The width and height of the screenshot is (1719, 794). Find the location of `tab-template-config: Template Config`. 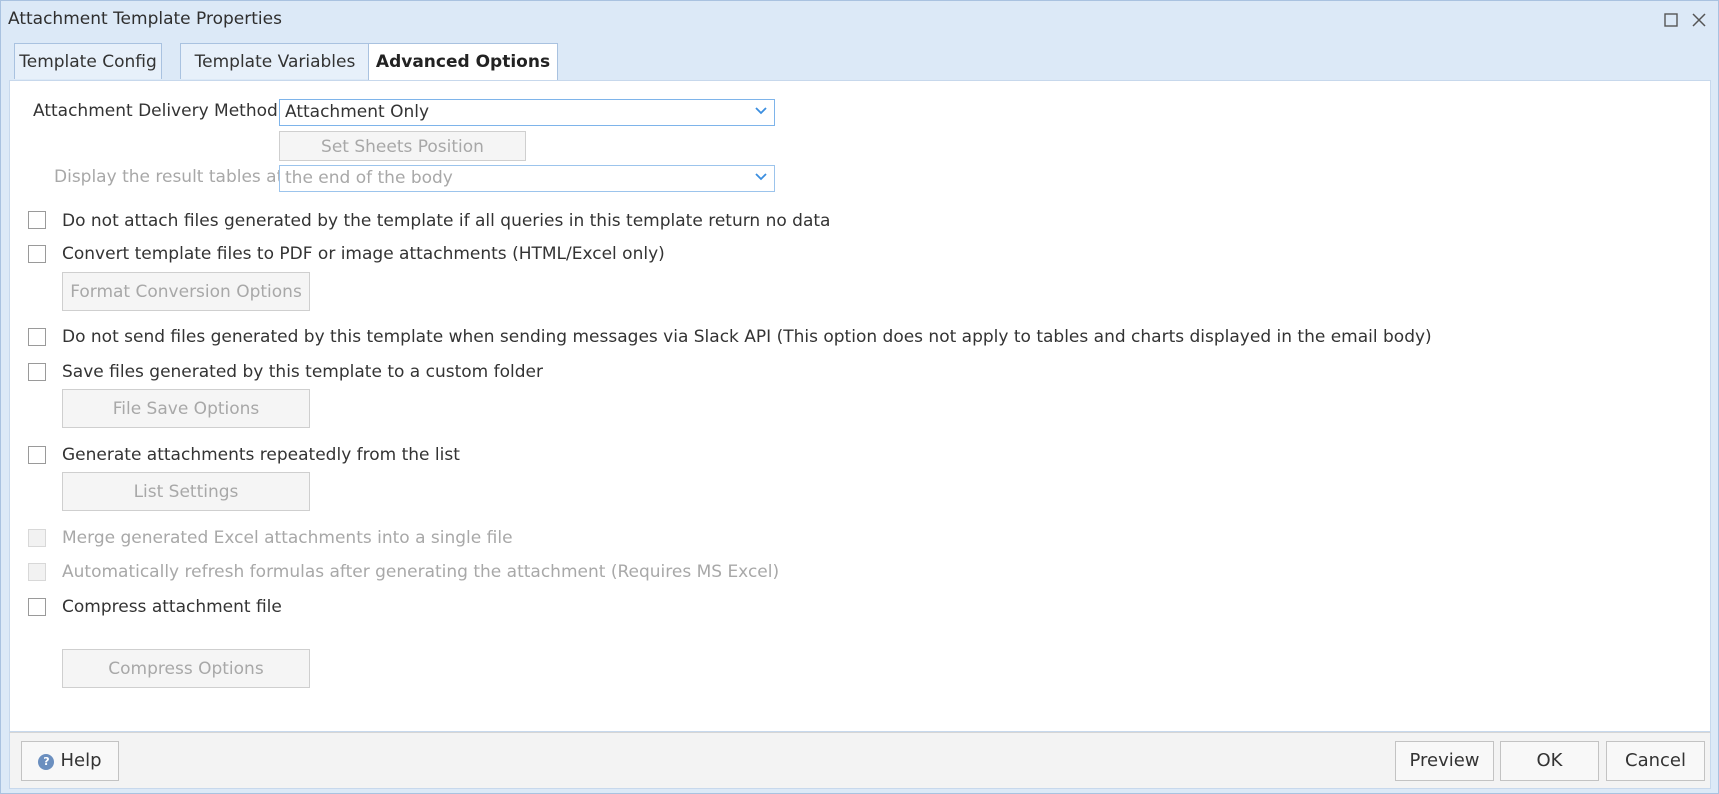

tab-template-config: Template Config is located at coordinates (88, 61).